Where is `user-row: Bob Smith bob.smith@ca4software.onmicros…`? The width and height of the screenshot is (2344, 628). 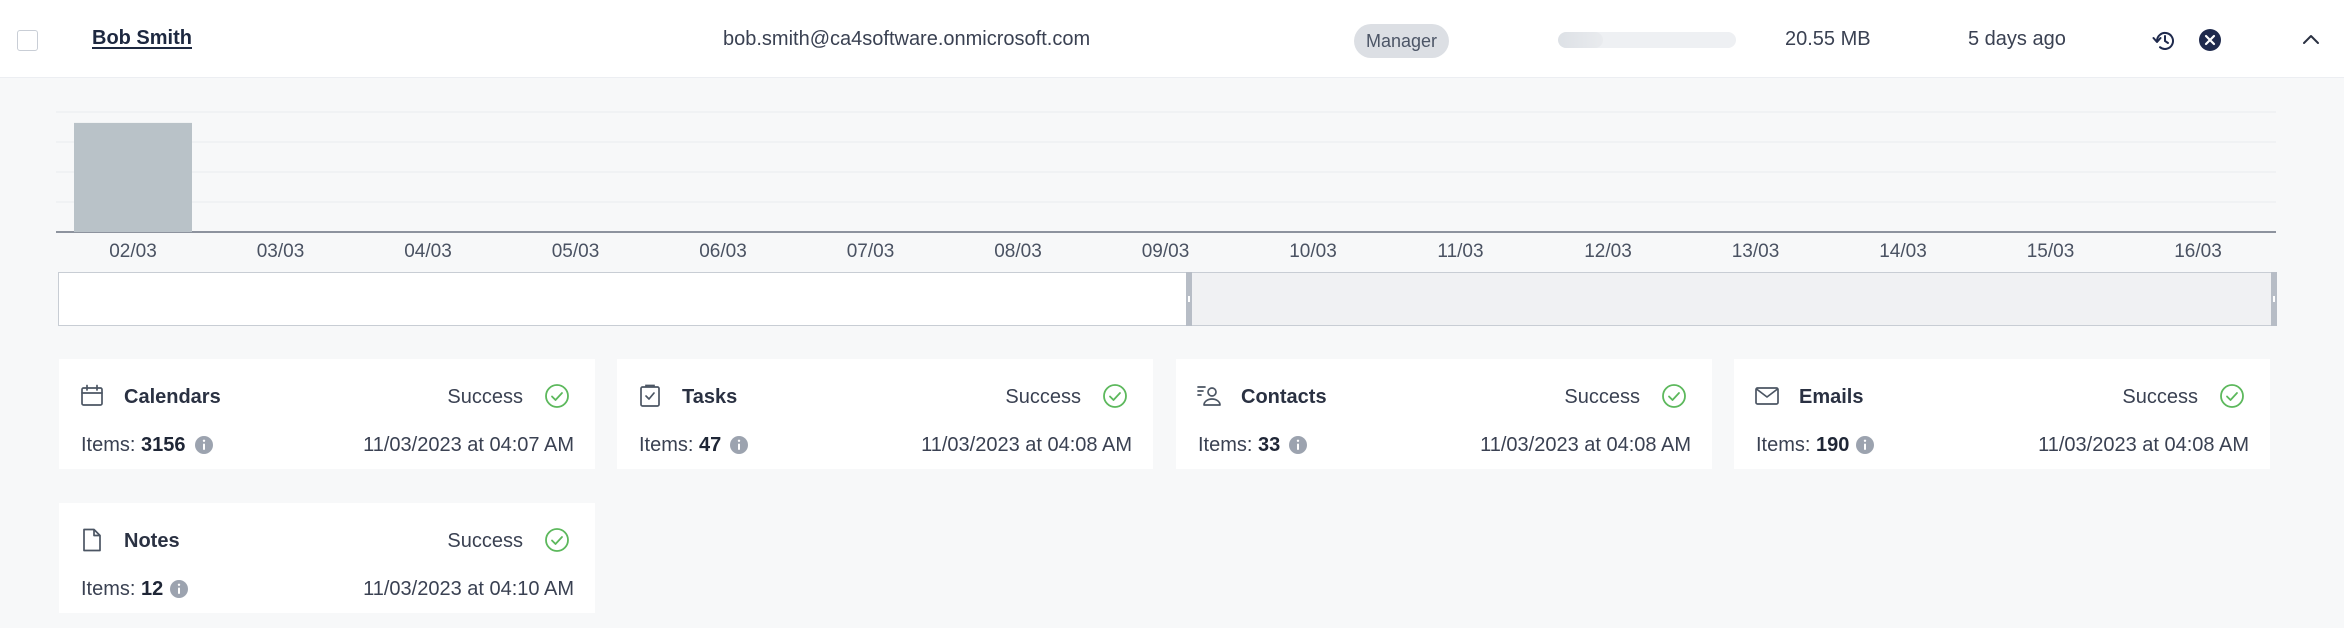 user-row: Bob Smith bob.smith@ca4software.onmicros… is located at coordinates (1172, 39).